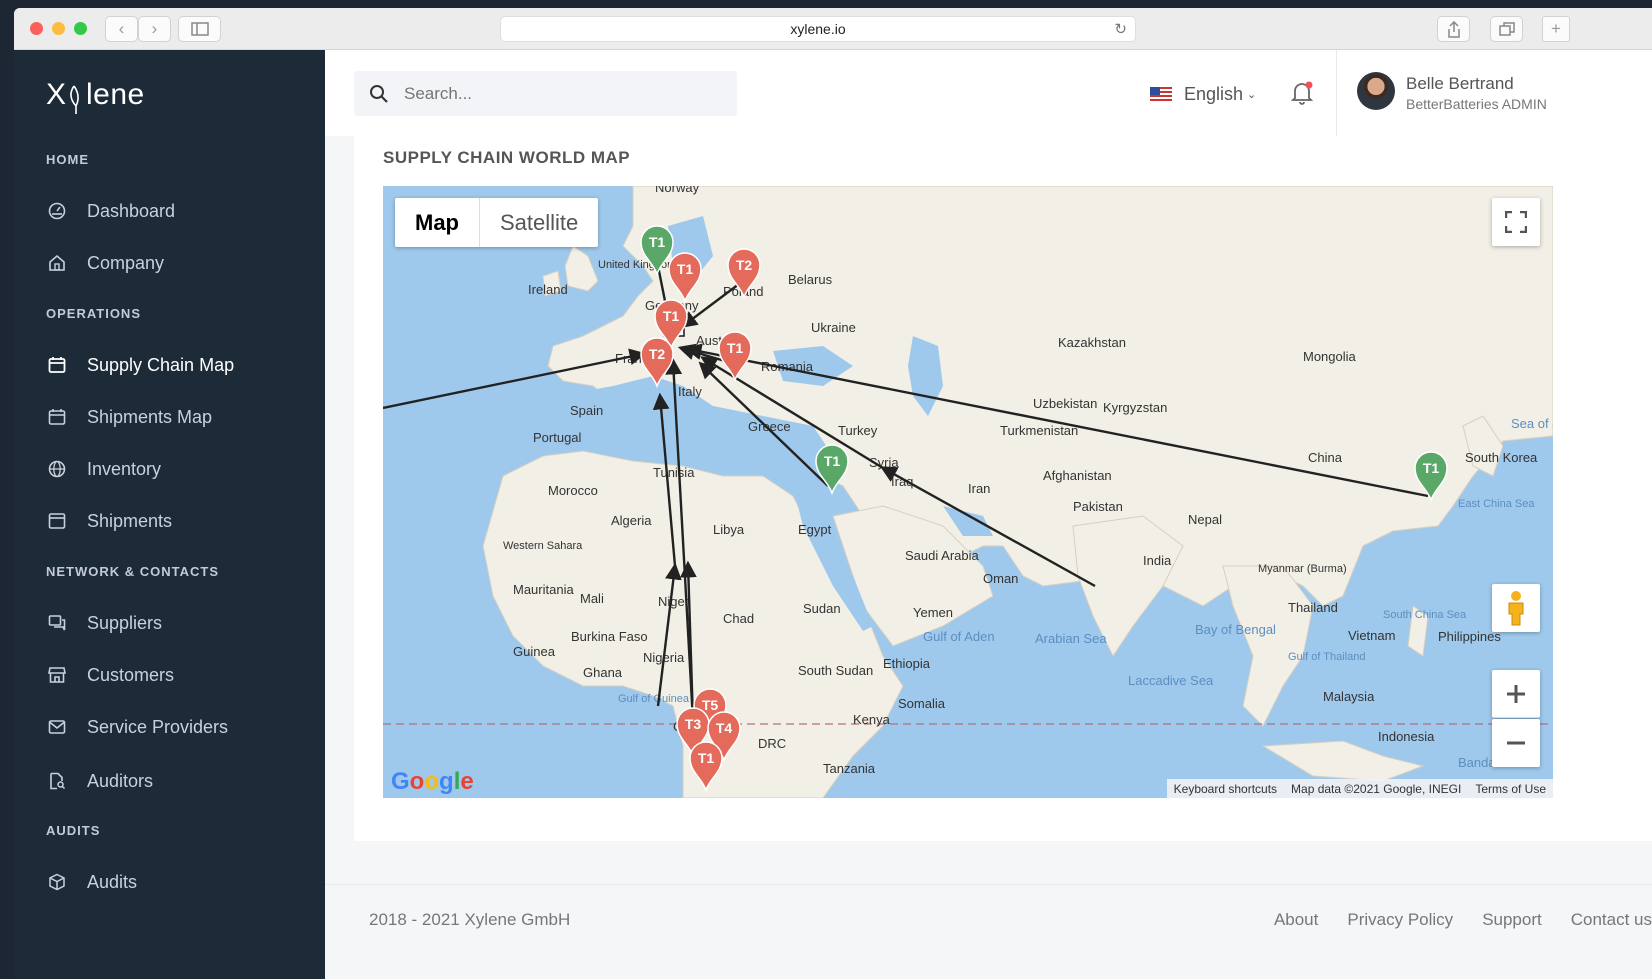  What do you see at coordinates (1506, 29) in the screenshot?
I see `tabs-button` at bounding box center [1506, 29].